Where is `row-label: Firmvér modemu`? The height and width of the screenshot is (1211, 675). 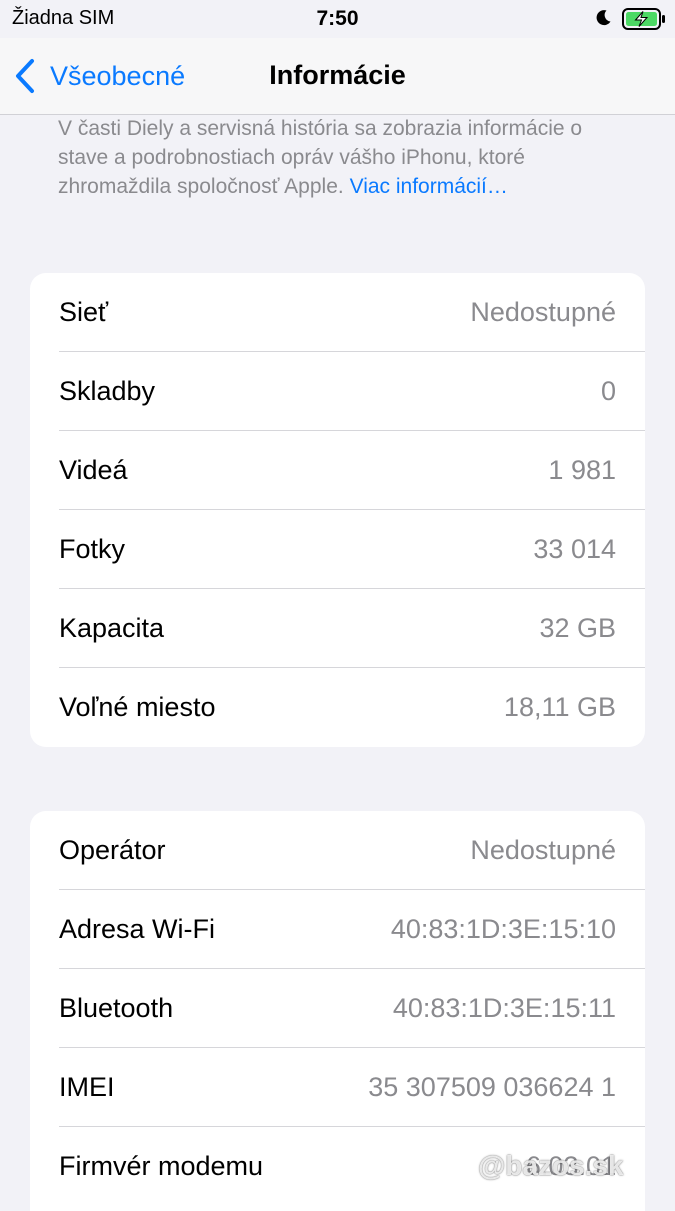 row-label: Firmvér modemu is located at coordinates (161, 1166).